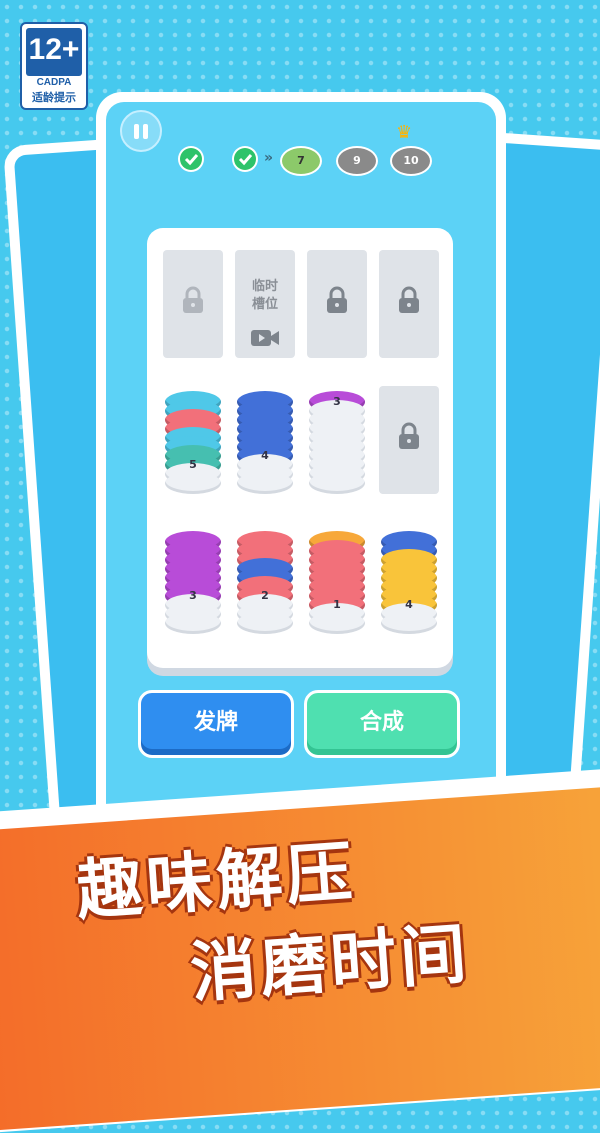 Image resolution: width=600 pixels, height=1133 pixels. Describe the element at coordinates (193, 464) in the screenshot. I see `stack-count-label: 5` at that location.